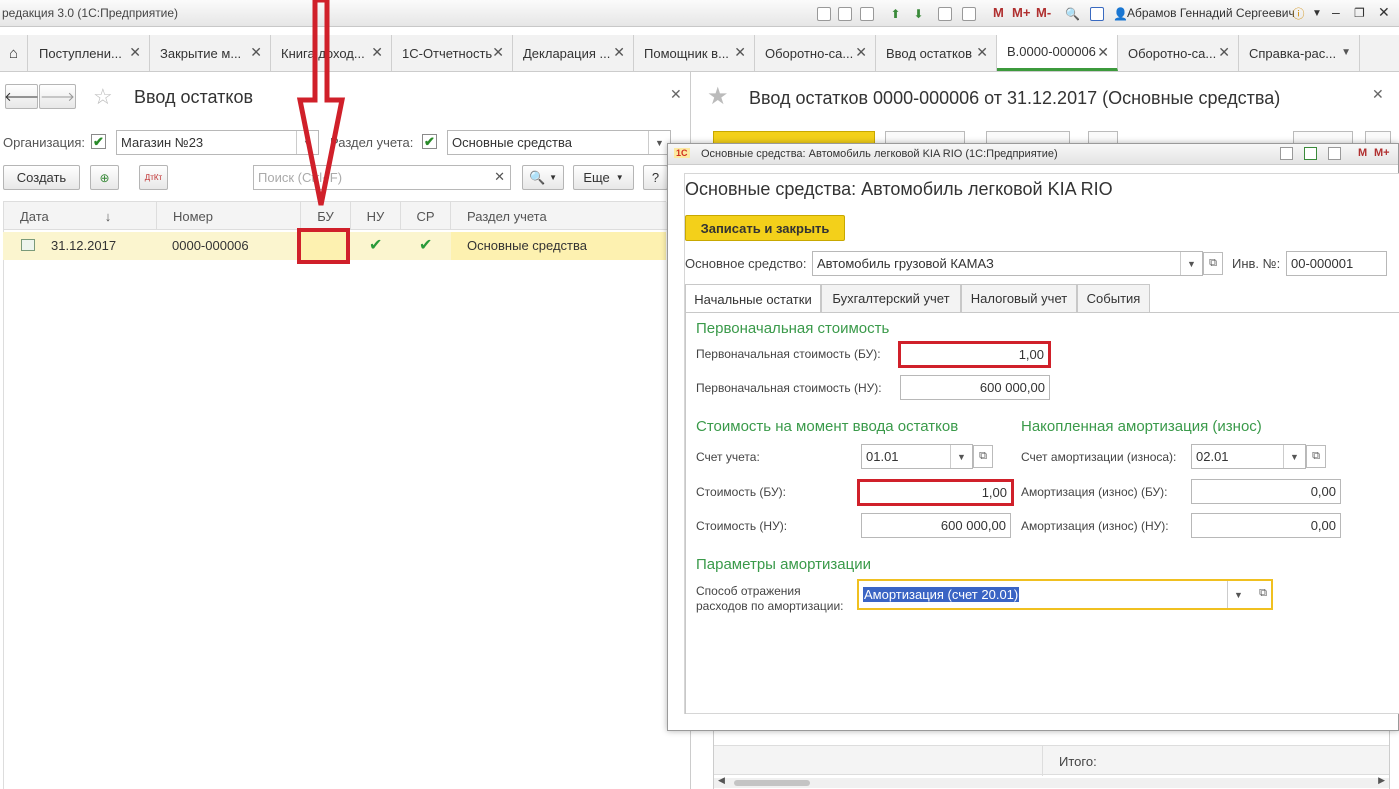  I want to click on dt-kt-button: ДтКт, so click(153, 177).